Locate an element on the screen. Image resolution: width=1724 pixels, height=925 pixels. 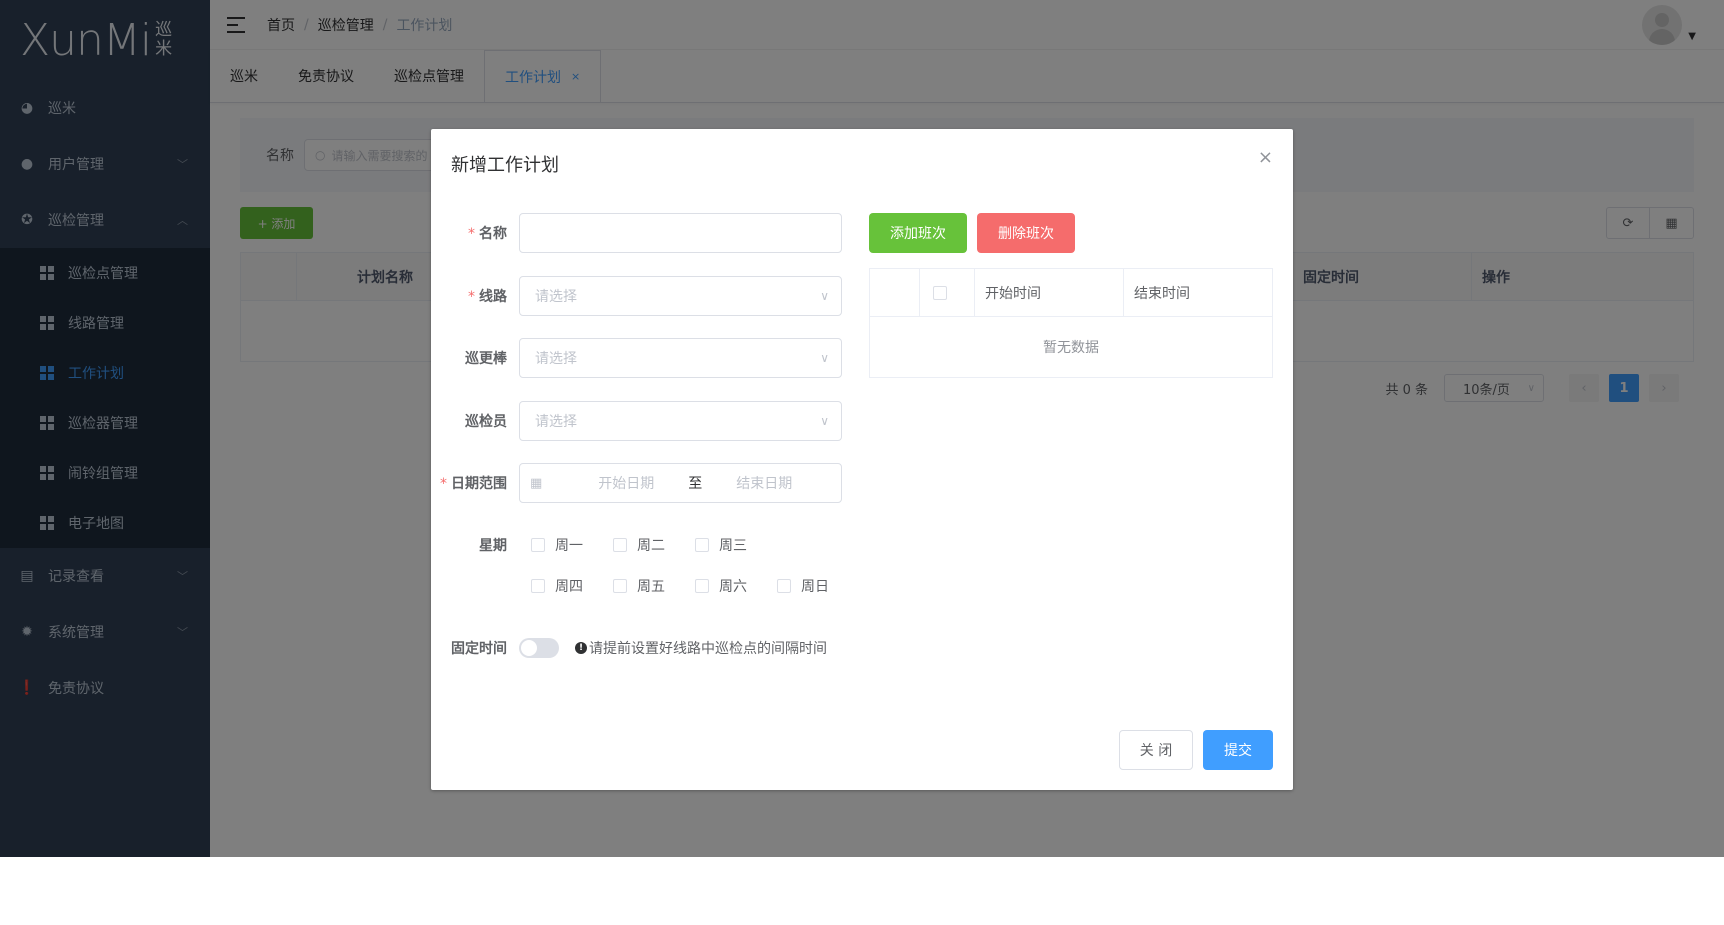
patrol-stick-select: 请选择 ∨ is located at coordinates (680, 358).